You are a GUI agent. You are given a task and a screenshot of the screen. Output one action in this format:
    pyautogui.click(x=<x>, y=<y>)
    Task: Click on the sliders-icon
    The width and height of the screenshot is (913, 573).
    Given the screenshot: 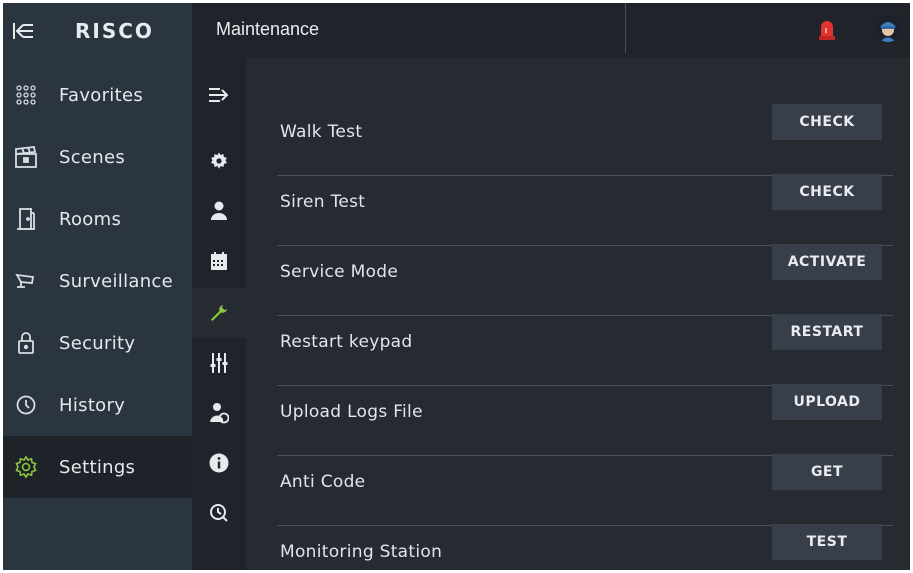 What is the action you would take?
    pyautogui.click(x=219, y=363)
    